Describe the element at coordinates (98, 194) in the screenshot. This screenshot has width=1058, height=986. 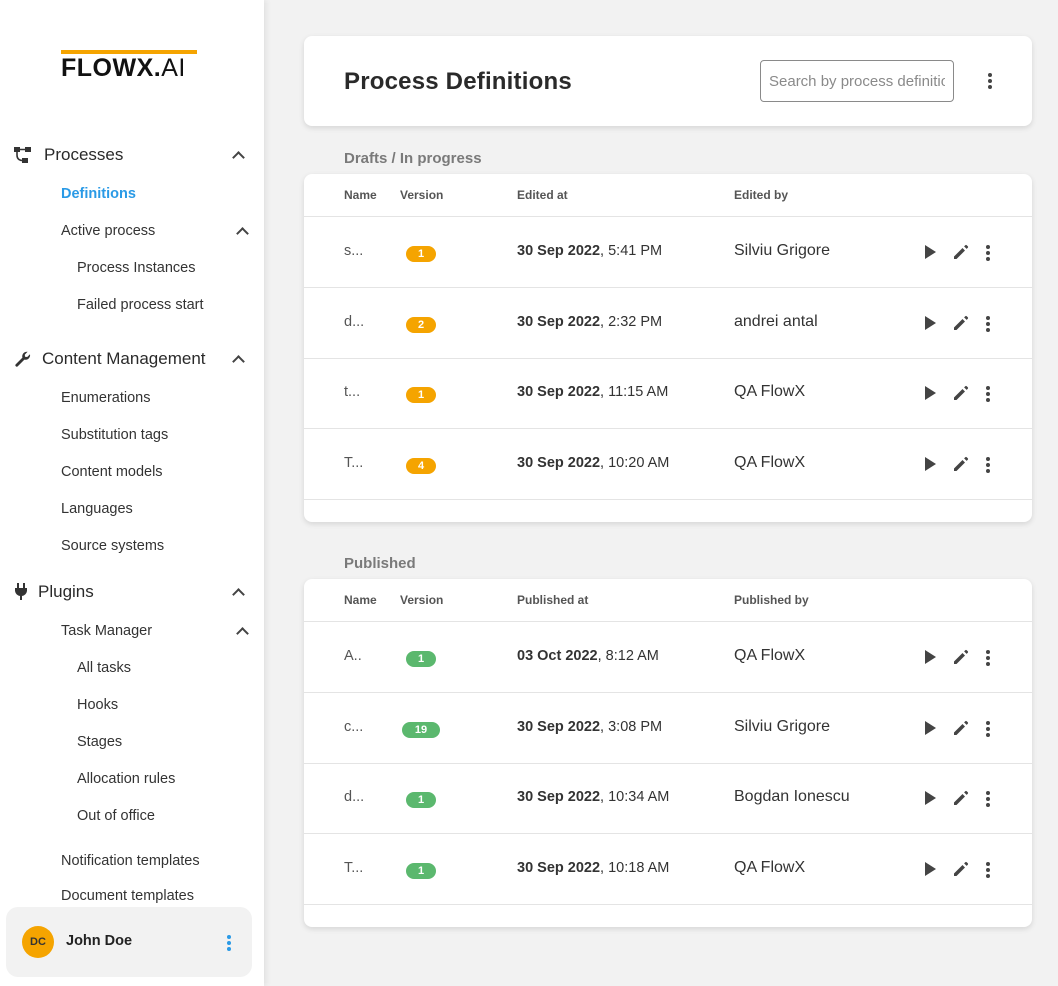
I see `sidebar-item-definitions: Definitions` at that location.